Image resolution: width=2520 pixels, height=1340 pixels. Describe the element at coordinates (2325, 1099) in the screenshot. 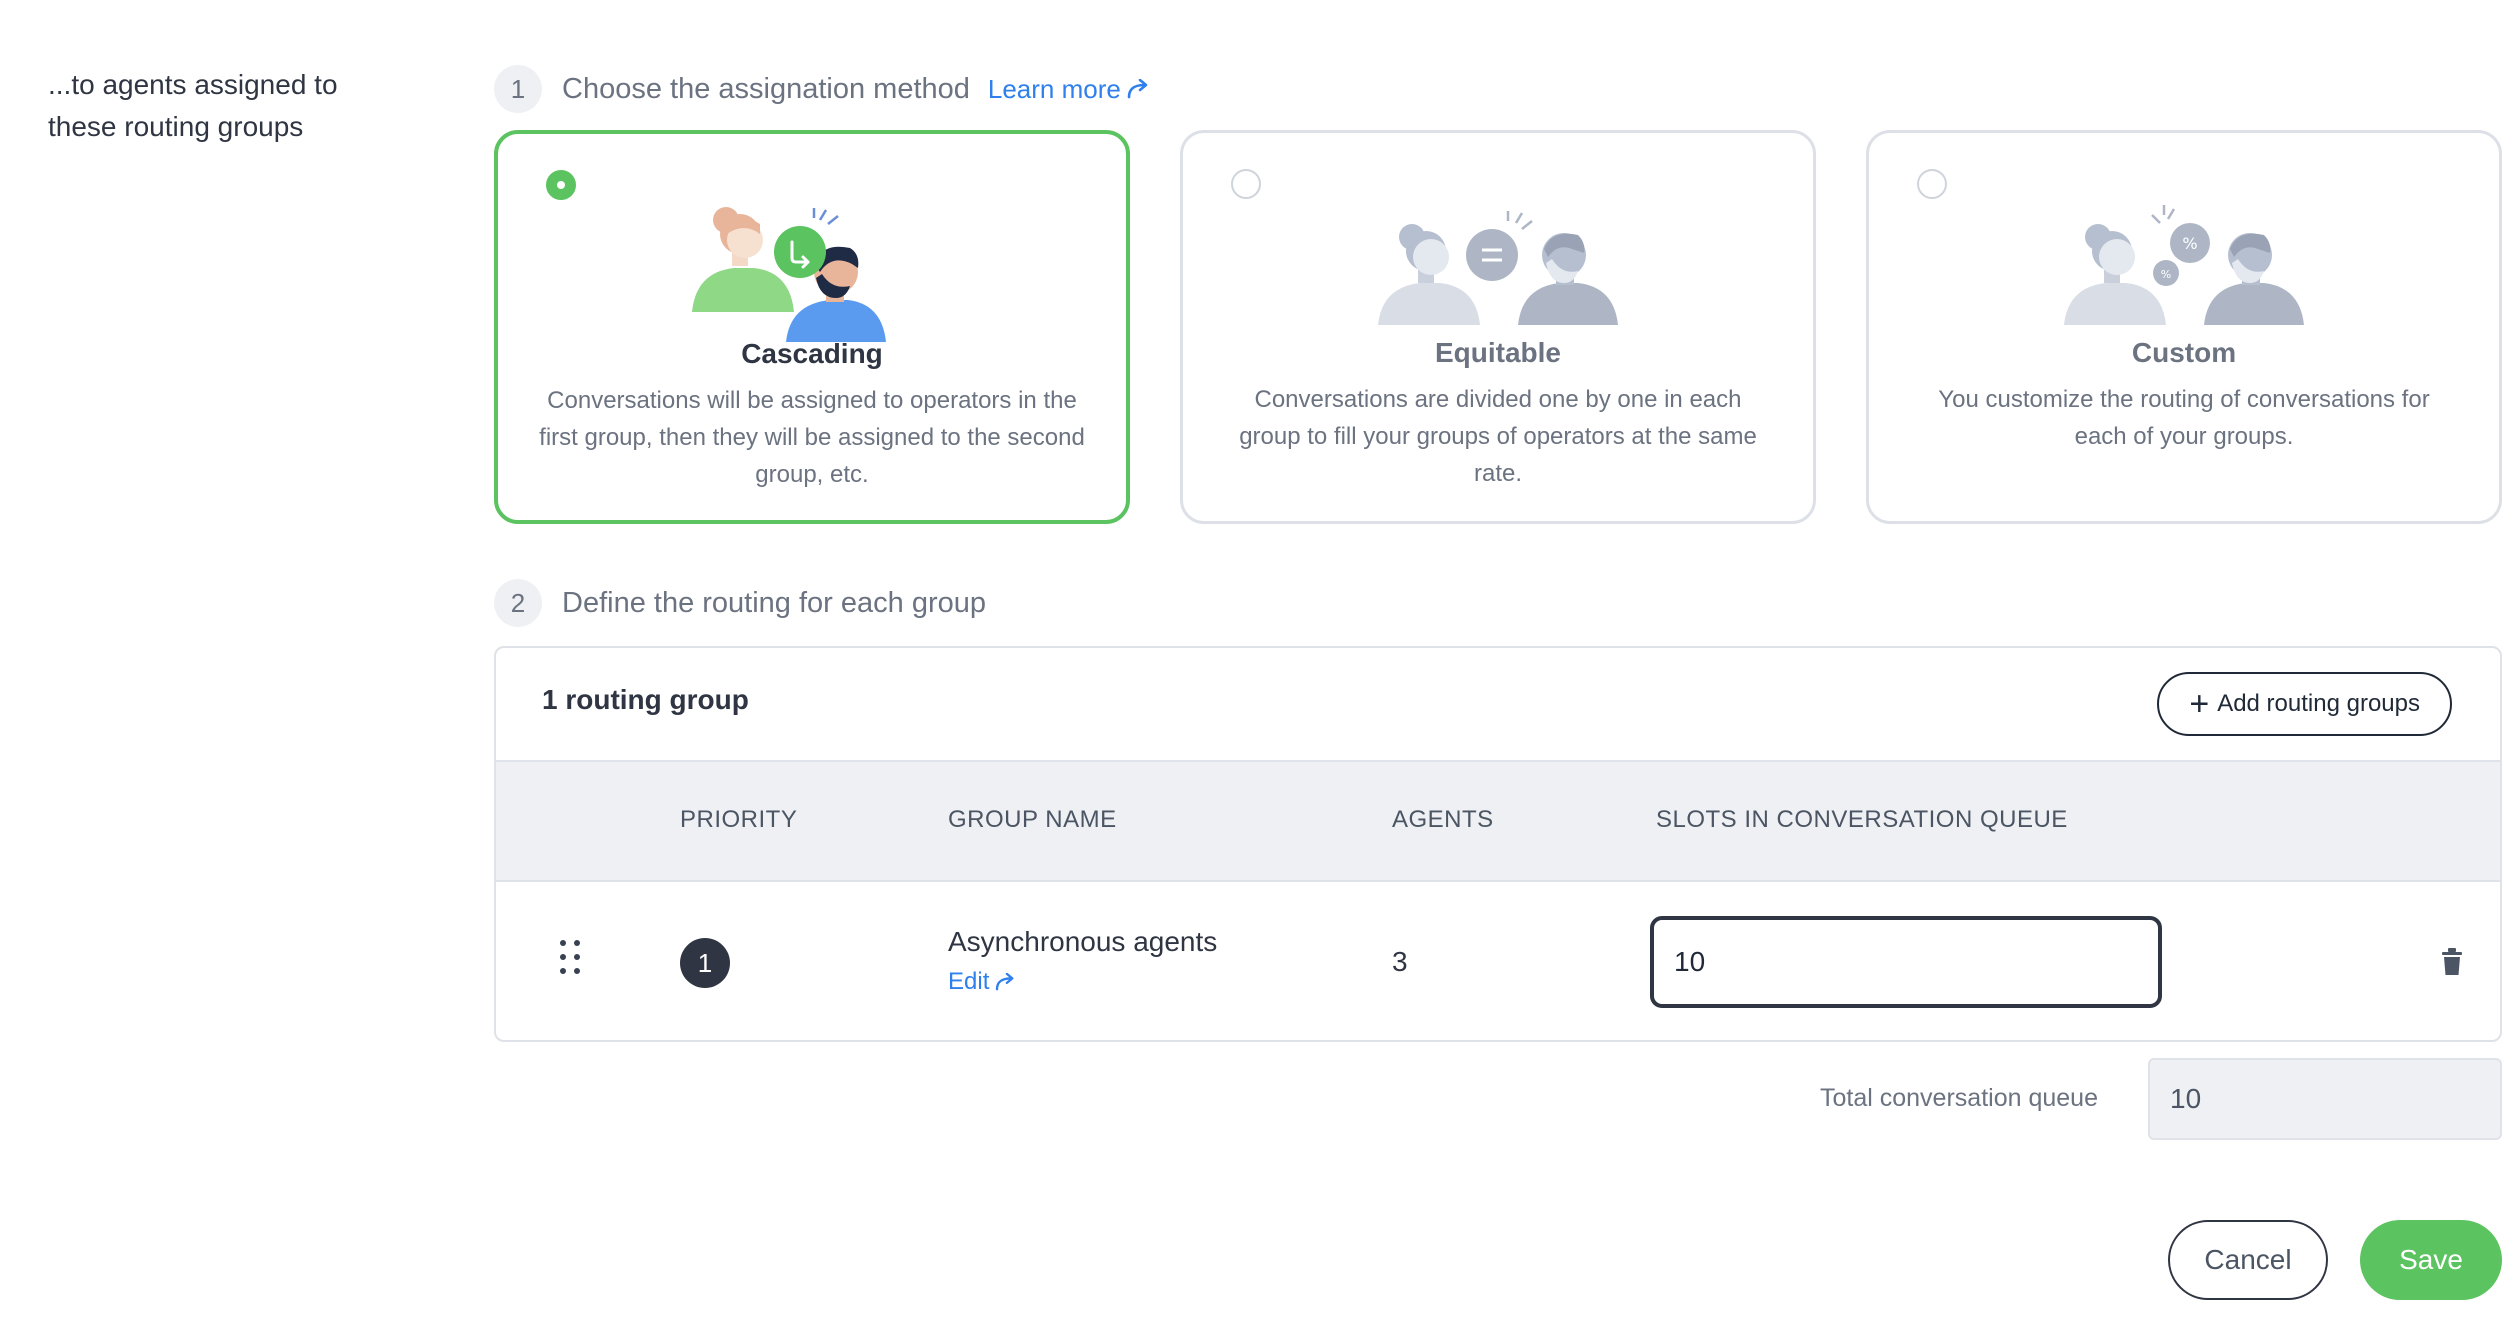

I see `total-queue-field` at that location.